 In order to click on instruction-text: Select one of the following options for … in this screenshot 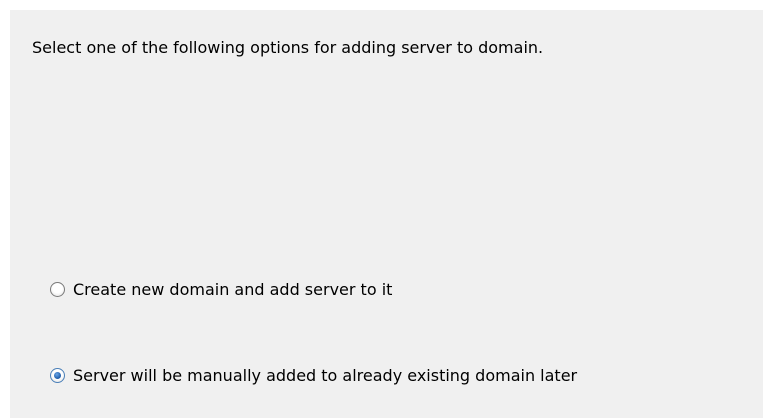, I will do `click(288, 47)`.